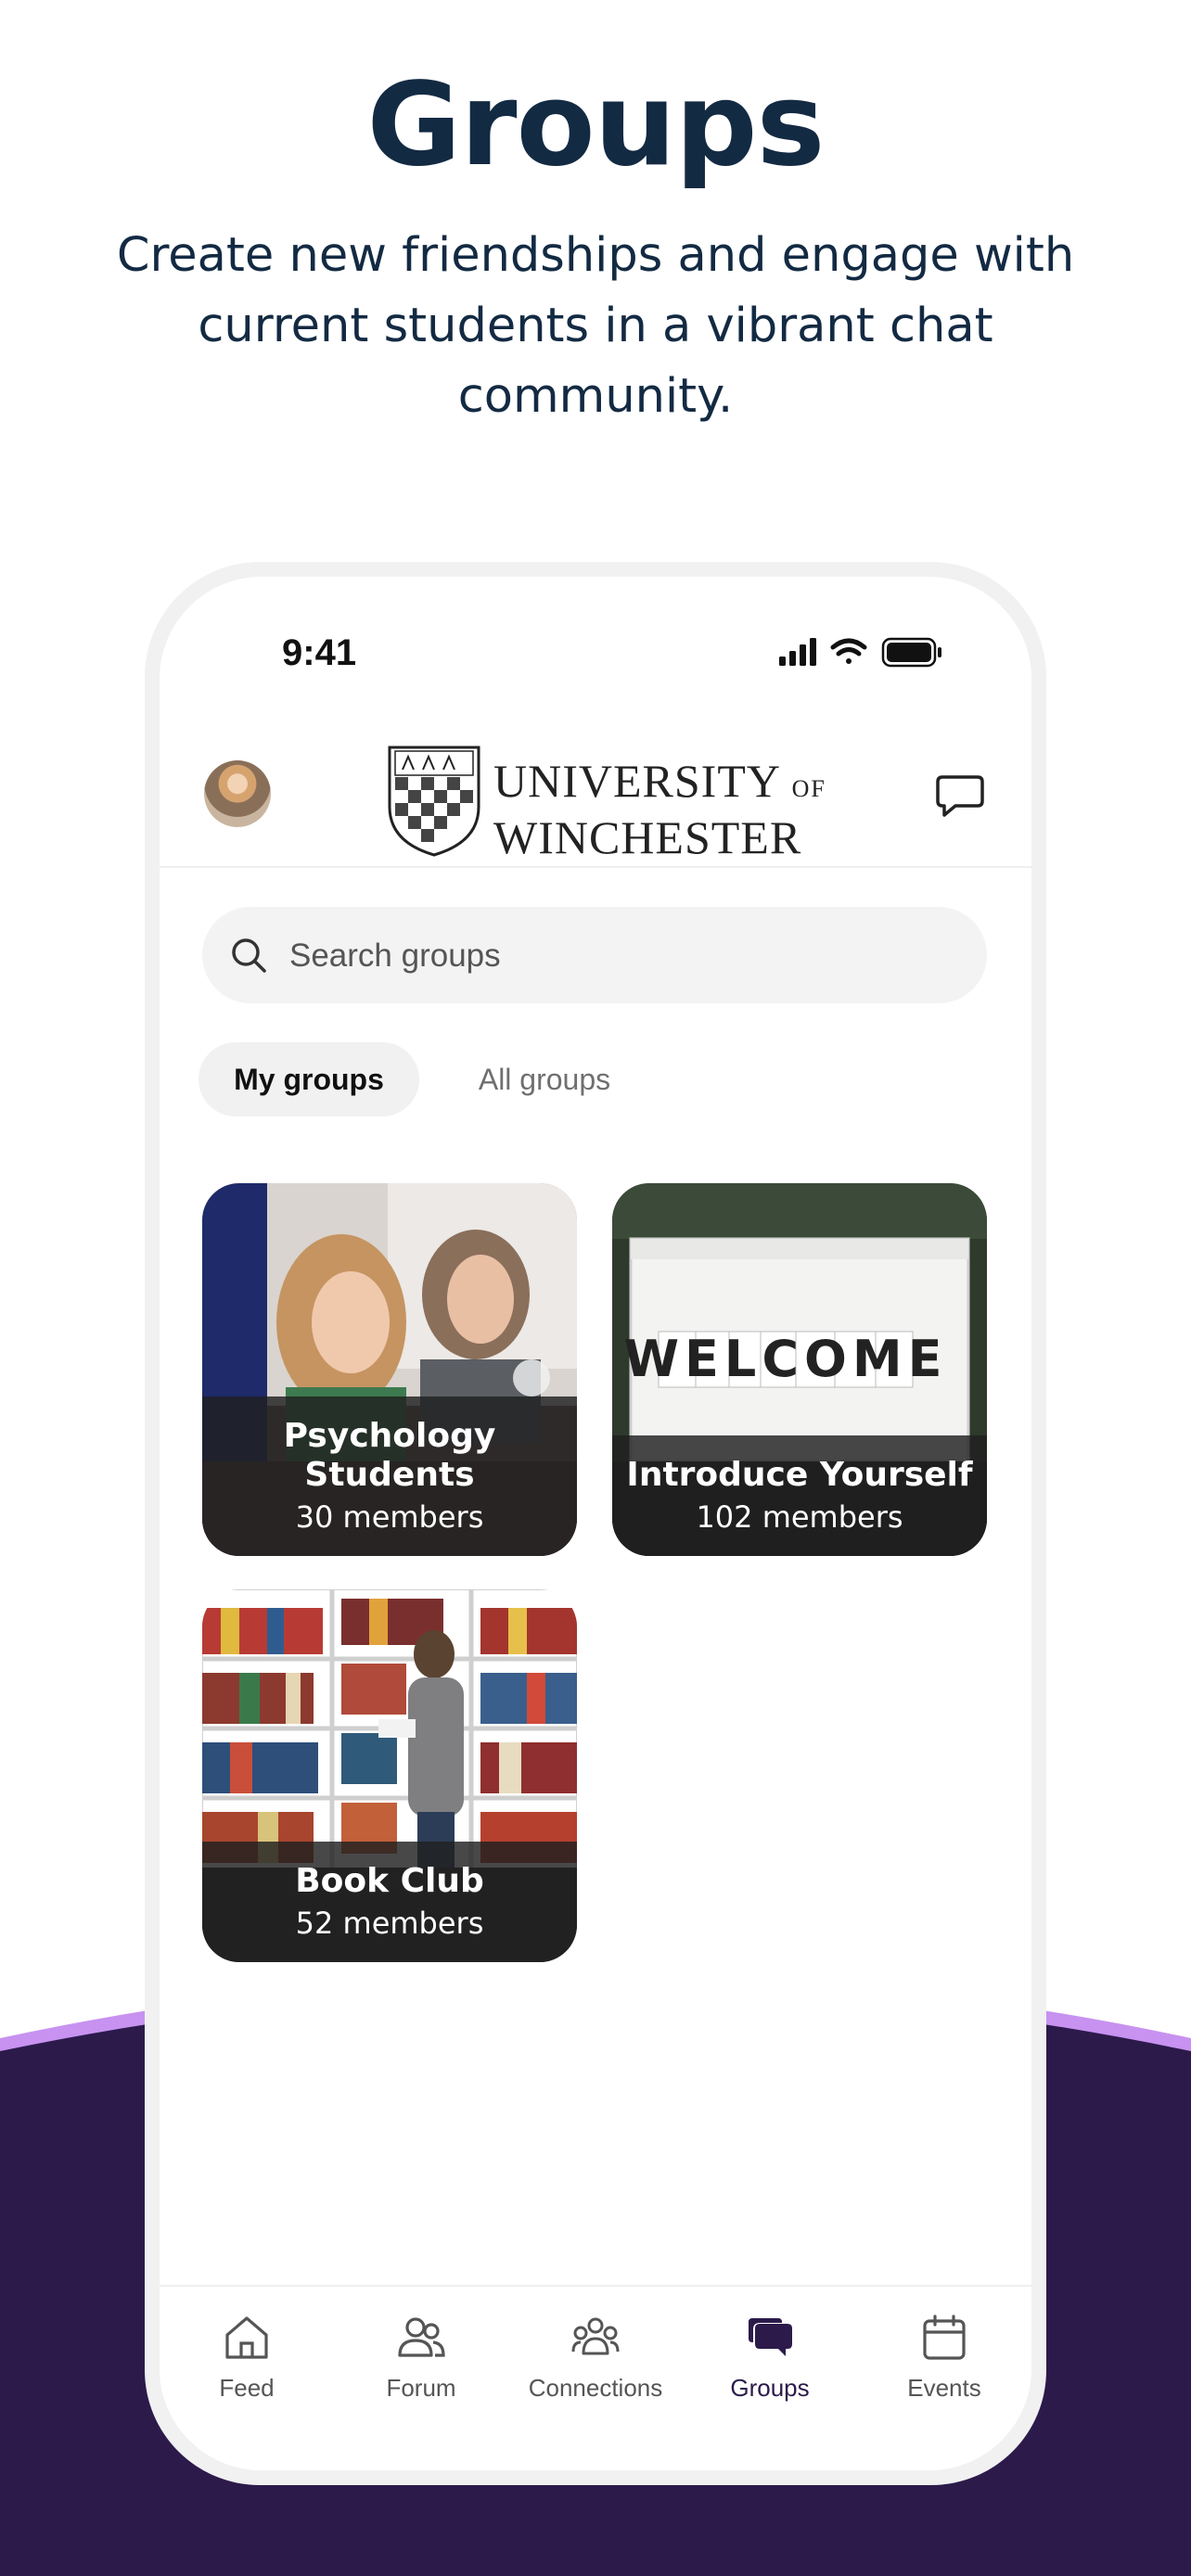 This screenshot has width=1191, height=2576. What do you see at coordinates (770, 2337) in the screenshot?
I see `chat-bubbles-icon` at bounding box center [770, 2337].